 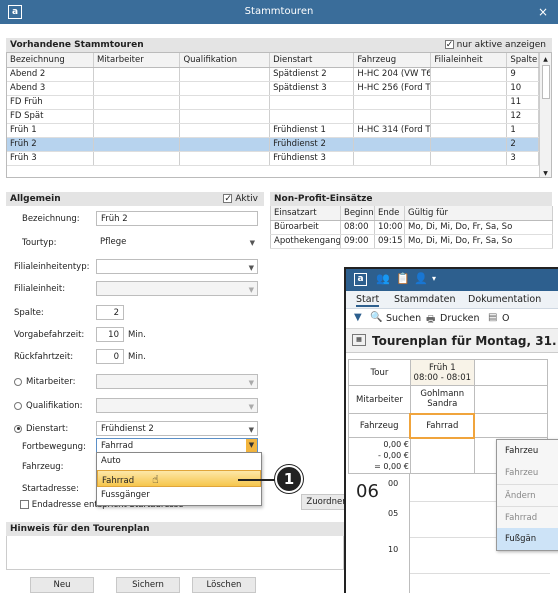 I want to click on context-item-fahrrad: Fahrrad, so click(x=527, y=517).